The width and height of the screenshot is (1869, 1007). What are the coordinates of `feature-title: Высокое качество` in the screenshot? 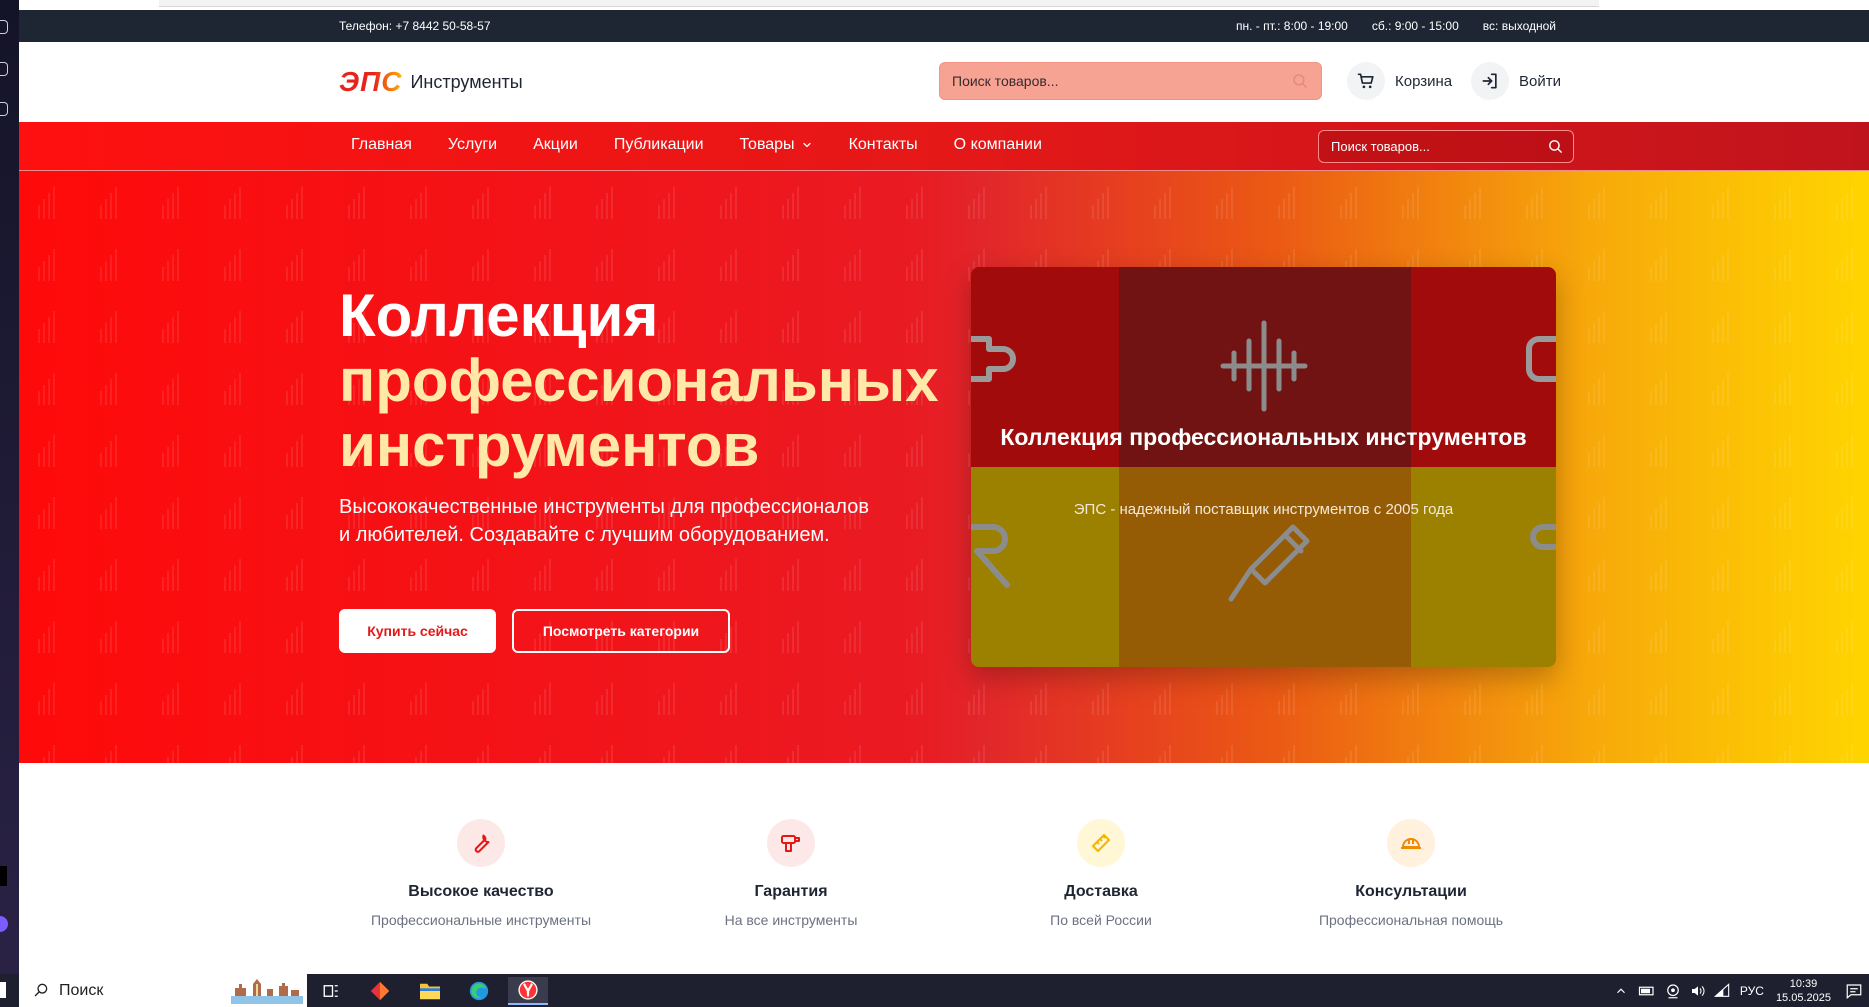 It's located at (481, 891).